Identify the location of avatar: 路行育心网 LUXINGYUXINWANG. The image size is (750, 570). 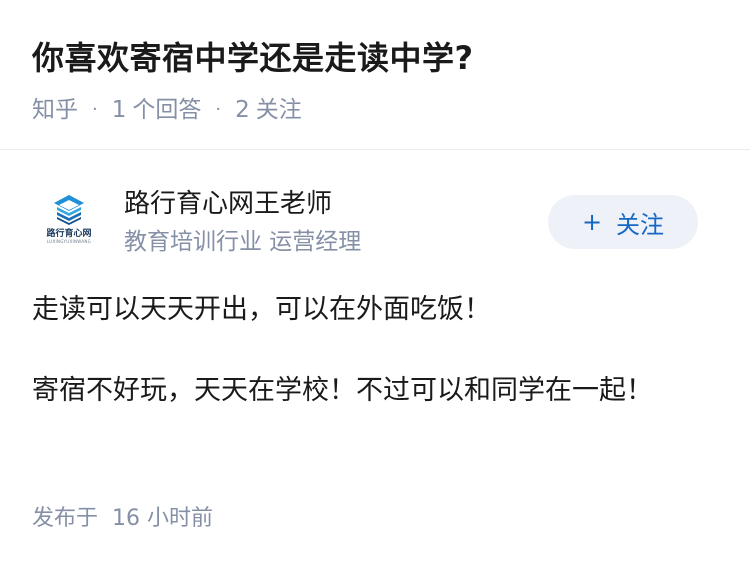
(69, 222).